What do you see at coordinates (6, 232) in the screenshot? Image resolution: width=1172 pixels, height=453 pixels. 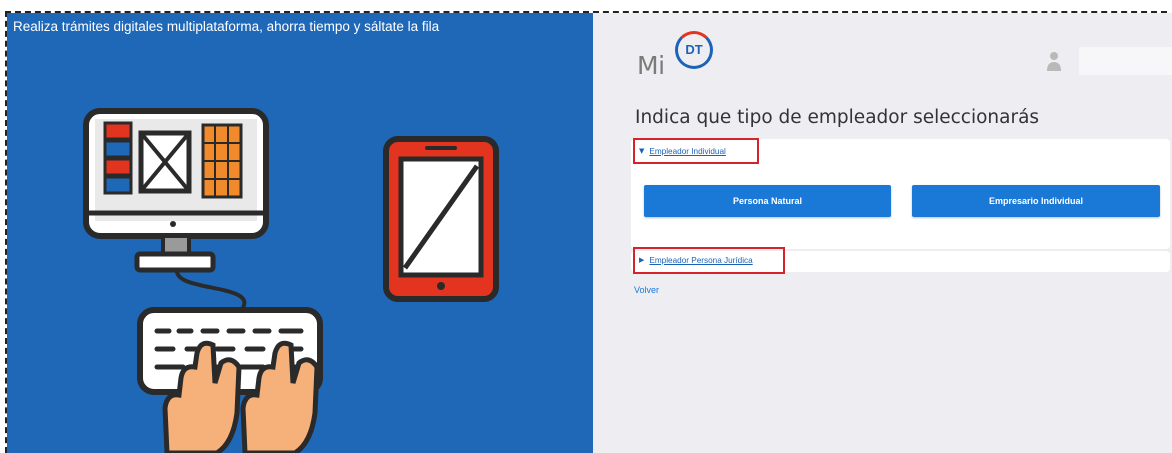 I see `frame-border-left` at bounding box center [6, 232].